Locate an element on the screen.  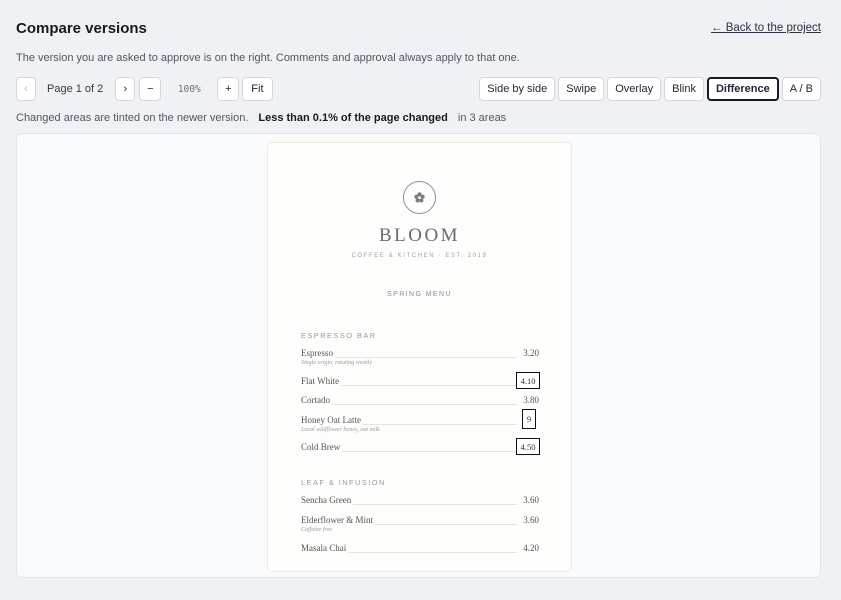
chevron-right-icon: › is located at coordinates (125, 89).